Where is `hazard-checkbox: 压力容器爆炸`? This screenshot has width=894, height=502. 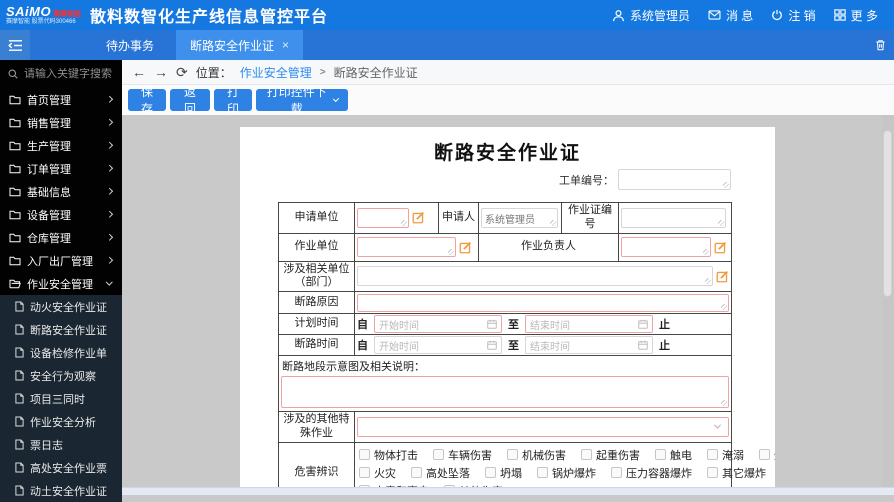
hazard-checkbox: 压力容器爆炸 is located at coordinates (651, 473).